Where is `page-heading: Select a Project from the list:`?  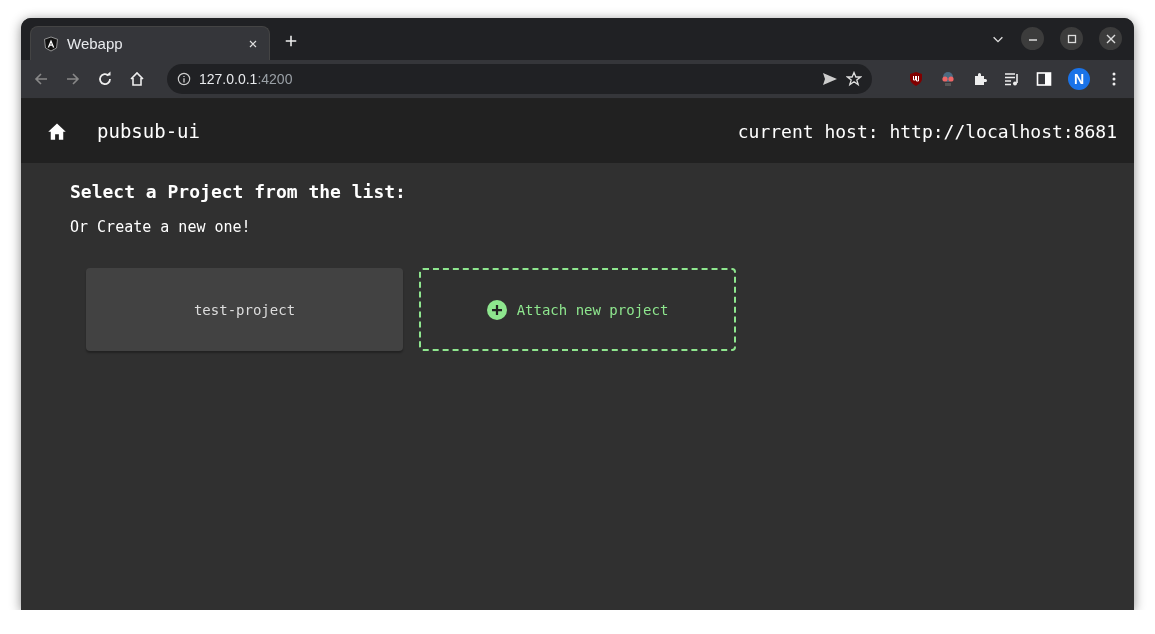 page-heading: Select a Project from the list: is located at coordinates (238, 191).